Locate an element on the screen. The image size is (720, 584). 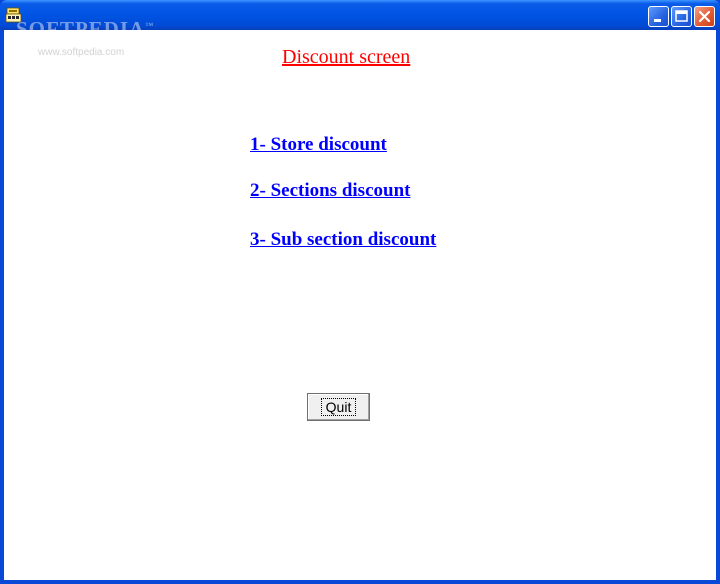
maximize-button is located at coordinates (681, 16).